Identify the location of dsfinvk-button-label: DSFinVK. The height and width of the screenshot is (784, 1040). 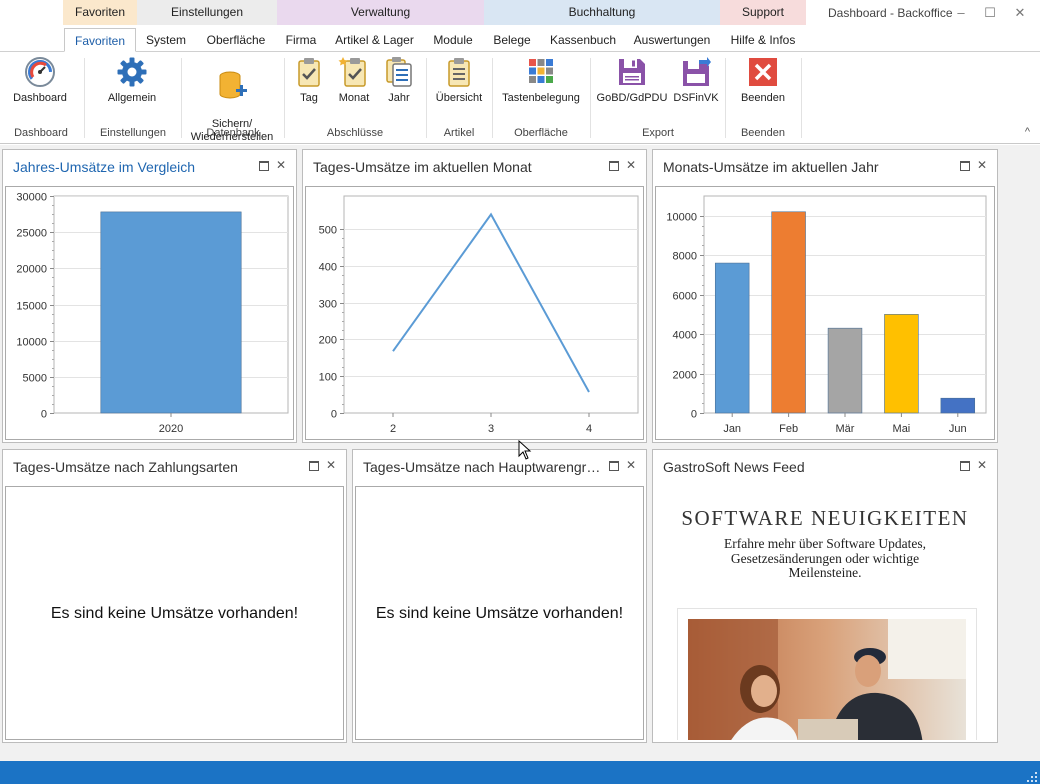
(696, 98).